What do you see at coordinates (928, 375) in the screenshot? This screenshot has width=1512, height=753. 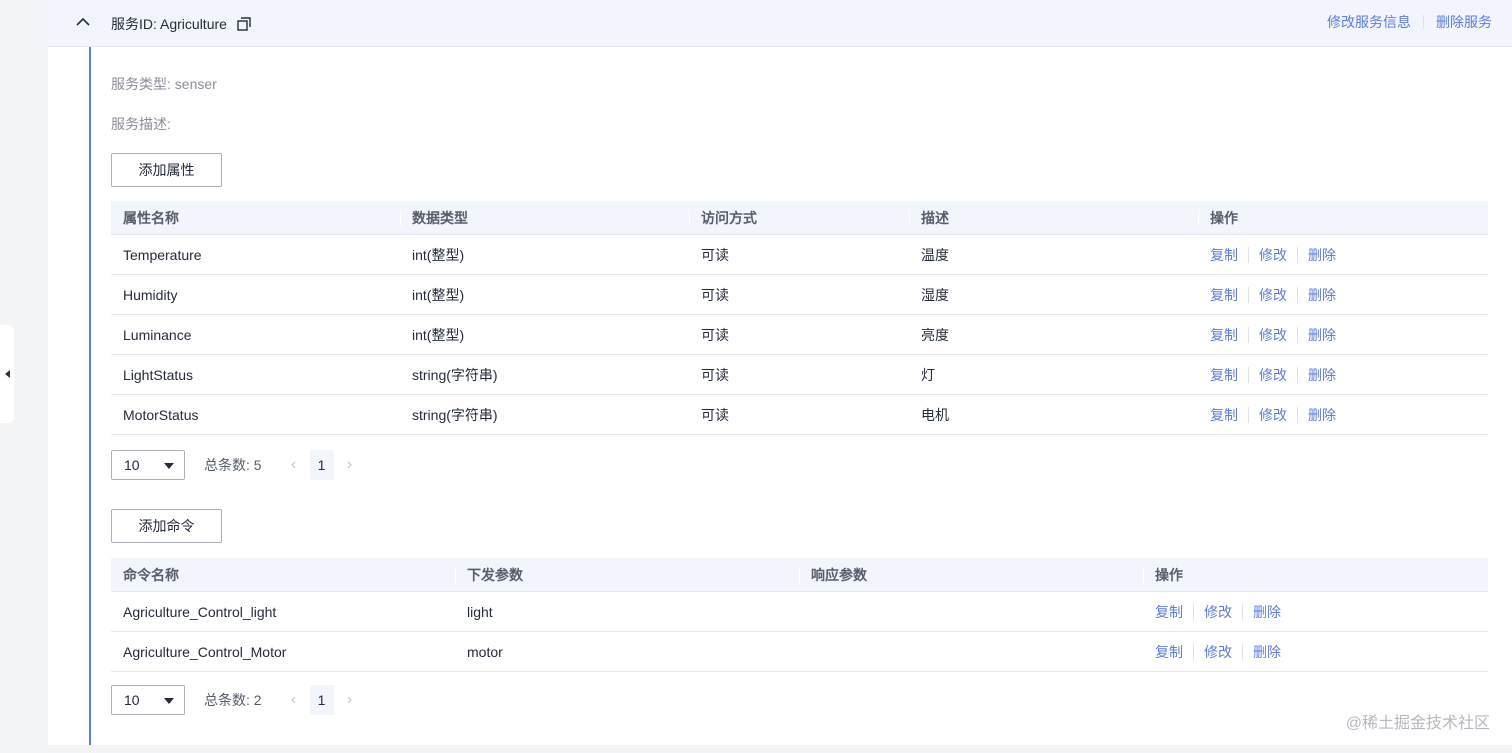 I see `property-desc: 灯` at bounding box center [928, 375].